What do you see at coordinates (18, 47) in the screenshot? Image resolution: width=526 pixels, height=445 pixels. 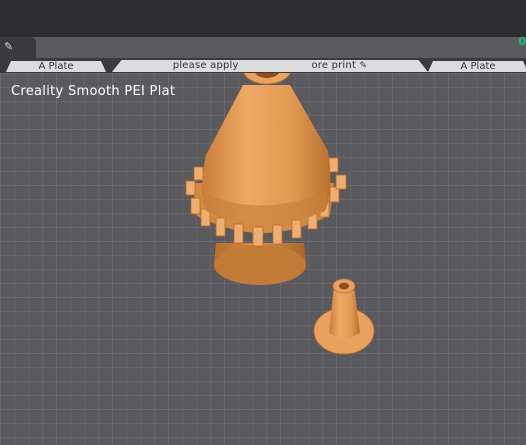 I see `project-tab: ✎` at bounding box center [18, 47].